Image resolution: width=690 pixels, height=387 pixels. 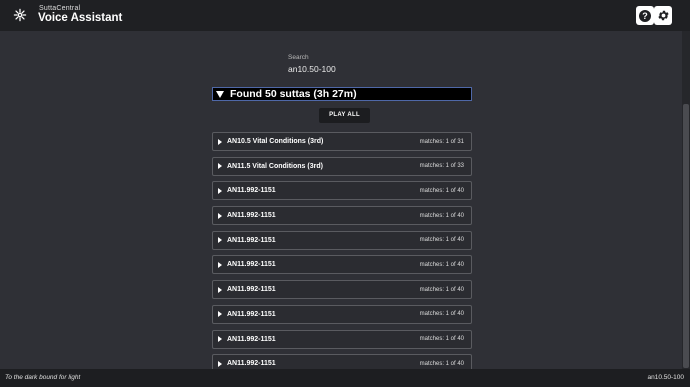 I want to click on status-quote: To the dark bound for light, so click(x=43, y=377).